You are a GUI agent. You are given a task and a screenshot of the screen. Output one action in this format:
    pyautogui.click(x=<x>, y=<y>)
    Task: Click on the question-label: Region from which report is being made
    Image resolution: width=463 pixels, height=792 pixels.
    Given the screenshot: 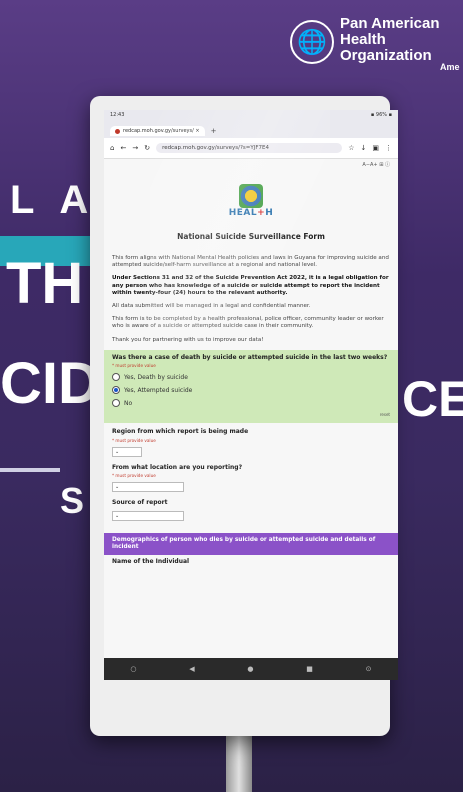 What is the action you would take?
    pyautogui.click(x=180, y=432)
    